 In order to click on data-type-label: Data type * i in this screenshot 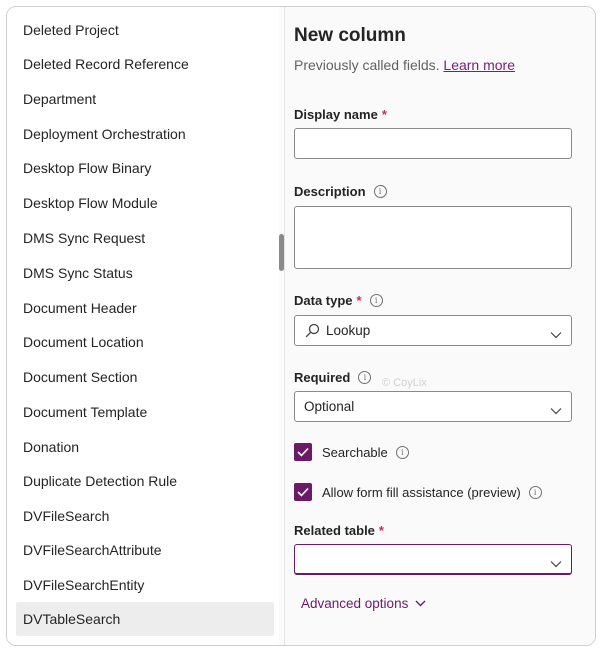, I will do `click(338, 300)`.